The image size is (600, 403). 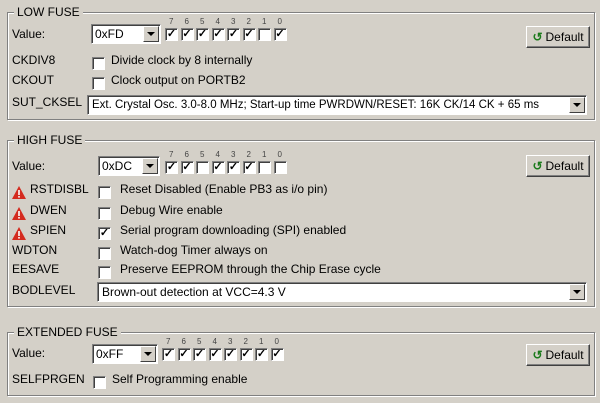 I want to click on selfprgen-label: SELFPRGEN, so click(x=48, y=379).